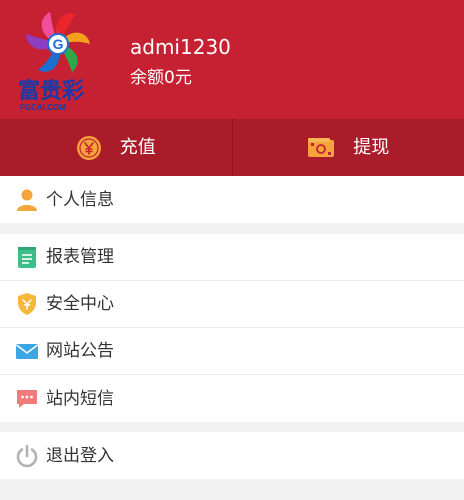 This screenshot has width=464, height=500. Describe the element at coordinates (232, 351) in the screenshot. I see `menu-item-notice: 网站公告` at that location.